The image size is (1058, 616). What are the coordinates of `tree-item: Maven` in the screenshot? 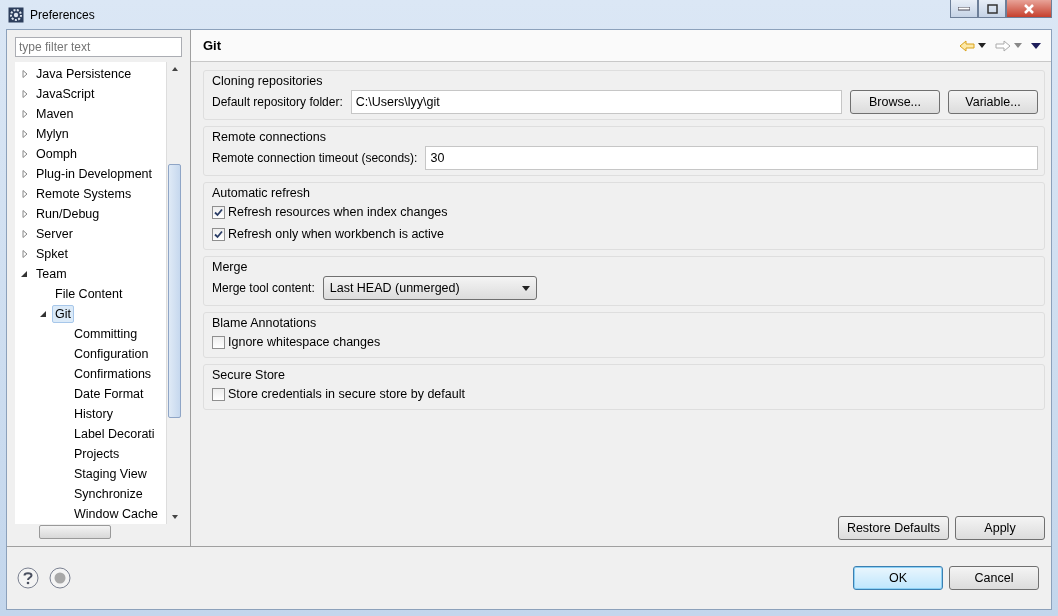 It's located at (55, 114).